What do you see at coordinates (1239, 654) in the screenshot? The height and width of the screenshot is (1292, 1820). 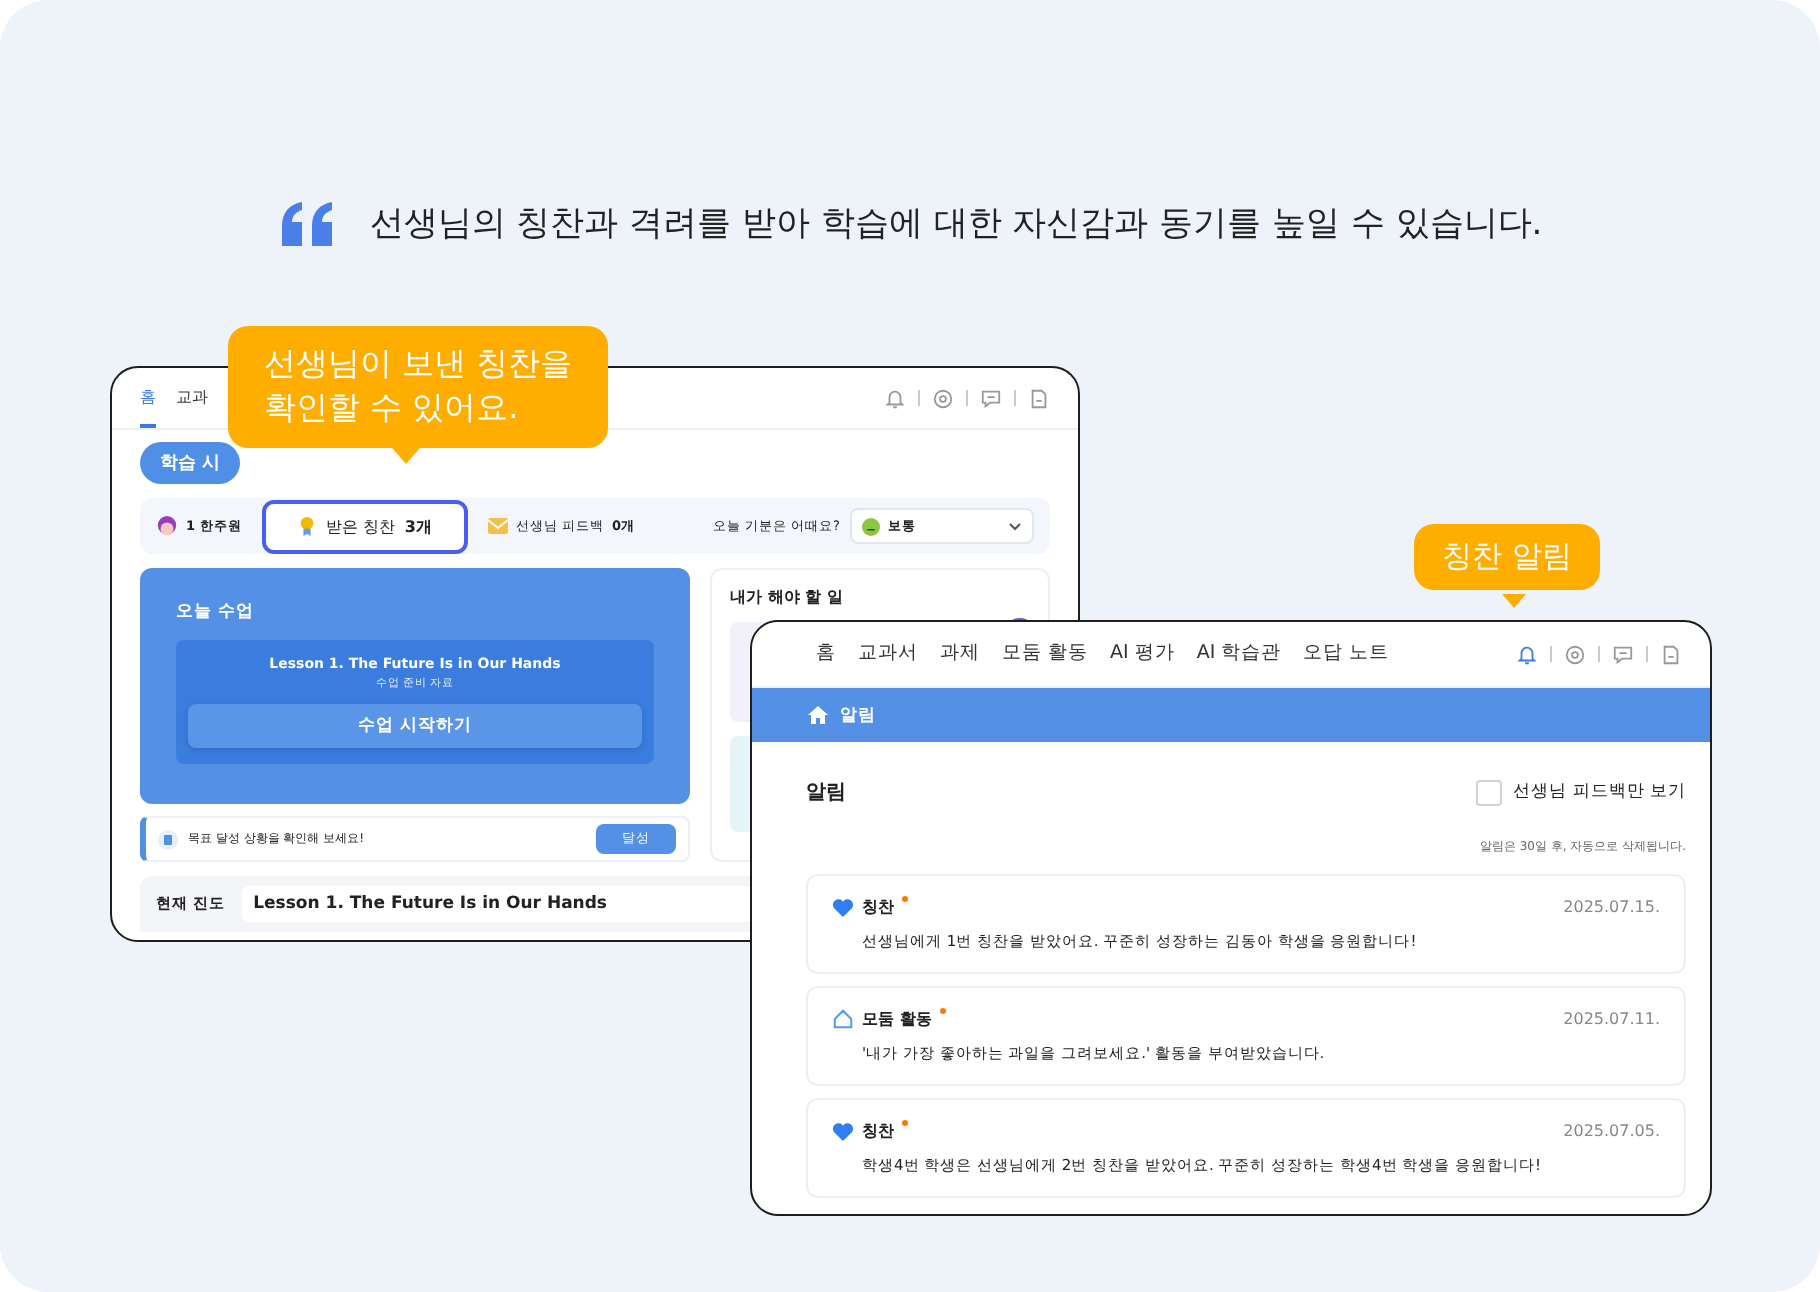 I see `nav-tab: AI 학습관` at bounding box center [1239, 654].